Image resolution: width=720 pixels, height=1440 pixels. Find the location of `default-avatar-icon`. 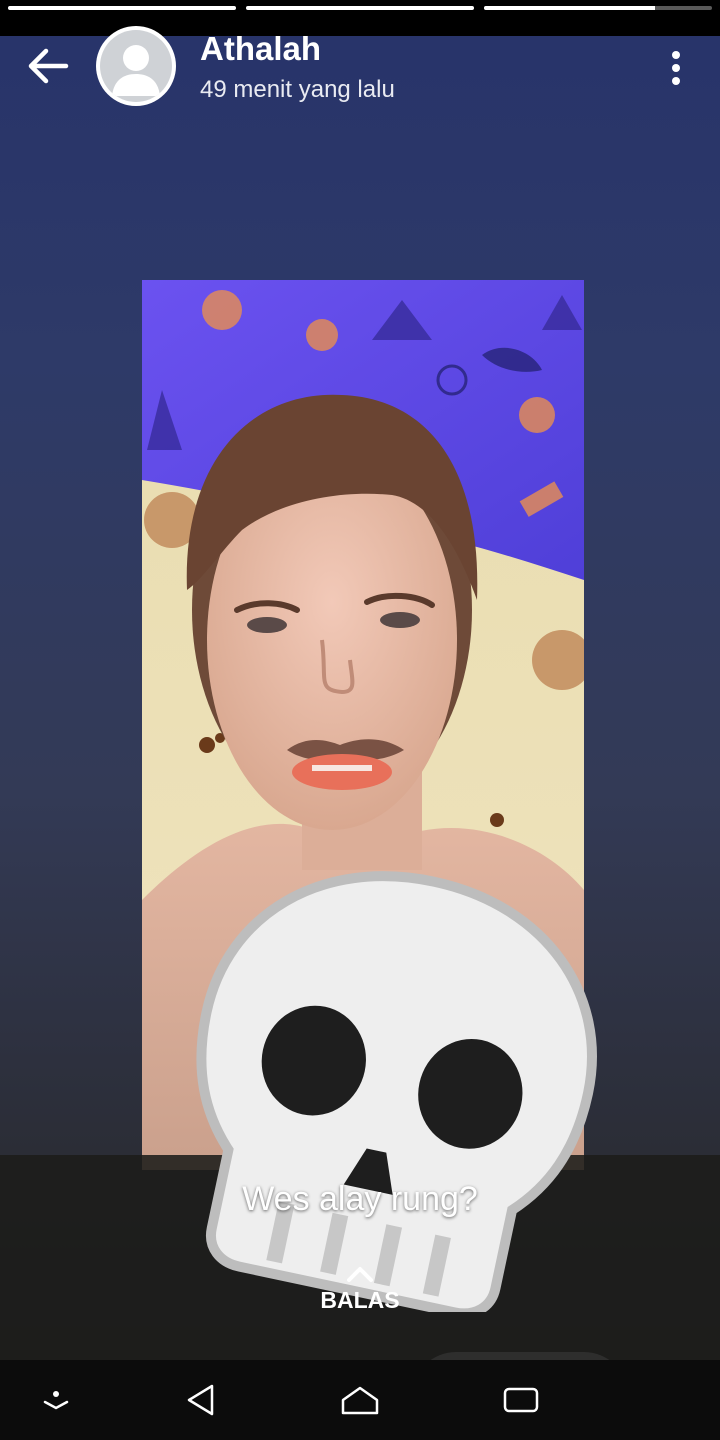

default-avatar-icon is located at coordinates (136, 66).